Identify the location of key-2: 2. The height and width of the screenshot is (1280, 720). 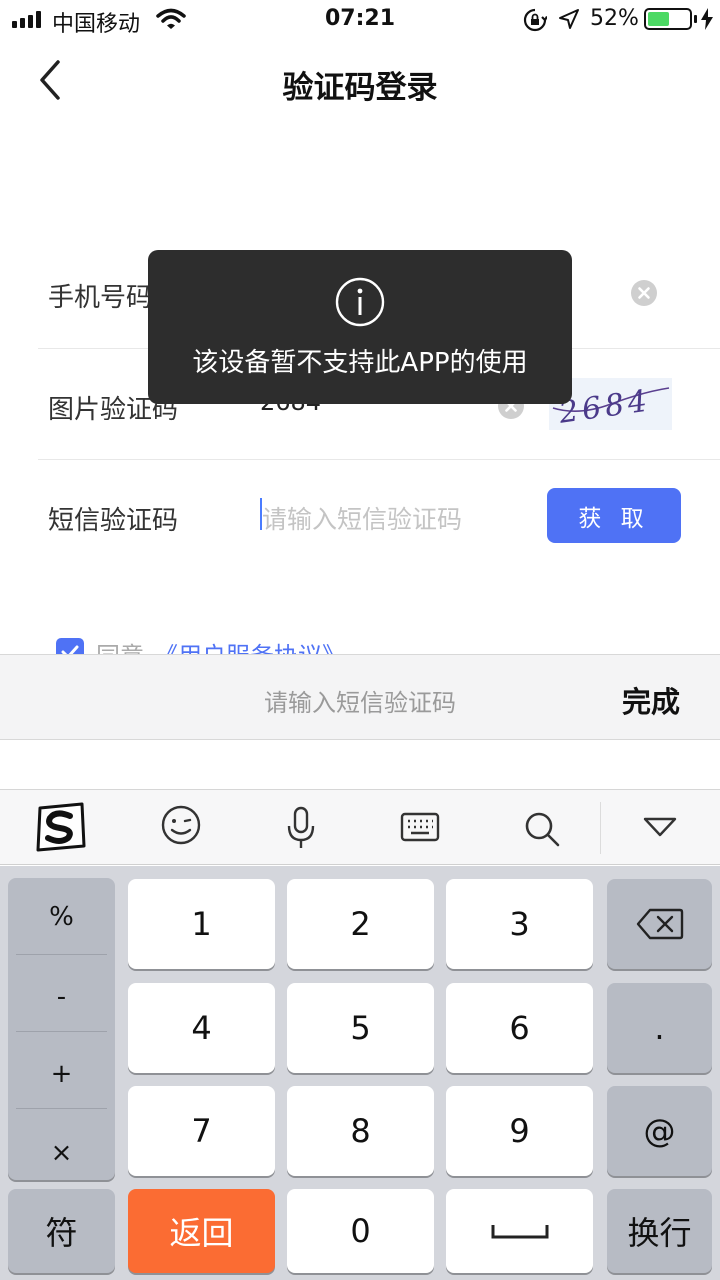
(360, 924).